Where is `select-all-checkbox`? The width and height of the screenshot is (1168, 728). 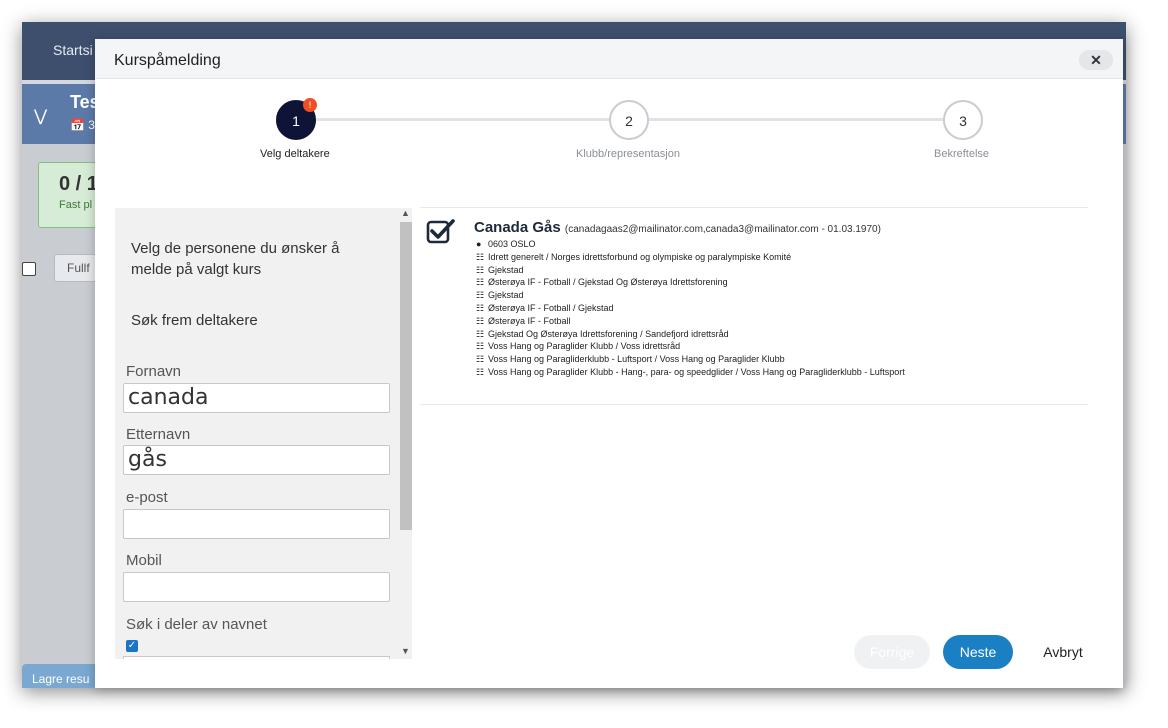 select-all-checkbox is located at coordinates (29, 269).